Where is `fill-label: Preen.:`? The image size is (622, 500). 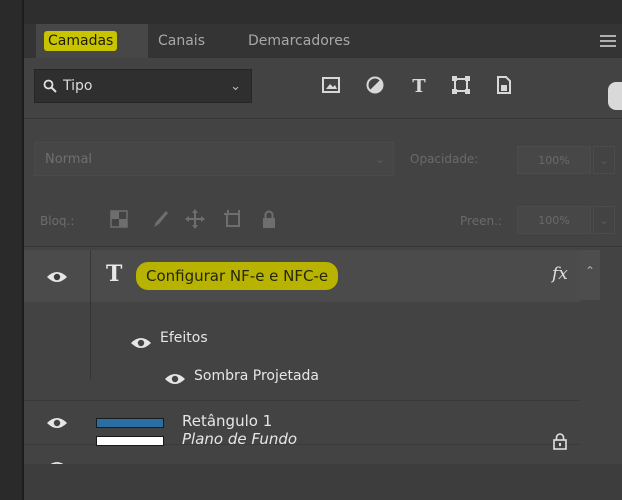
fill-label: Preen.: is located at coordinates (481, 221).